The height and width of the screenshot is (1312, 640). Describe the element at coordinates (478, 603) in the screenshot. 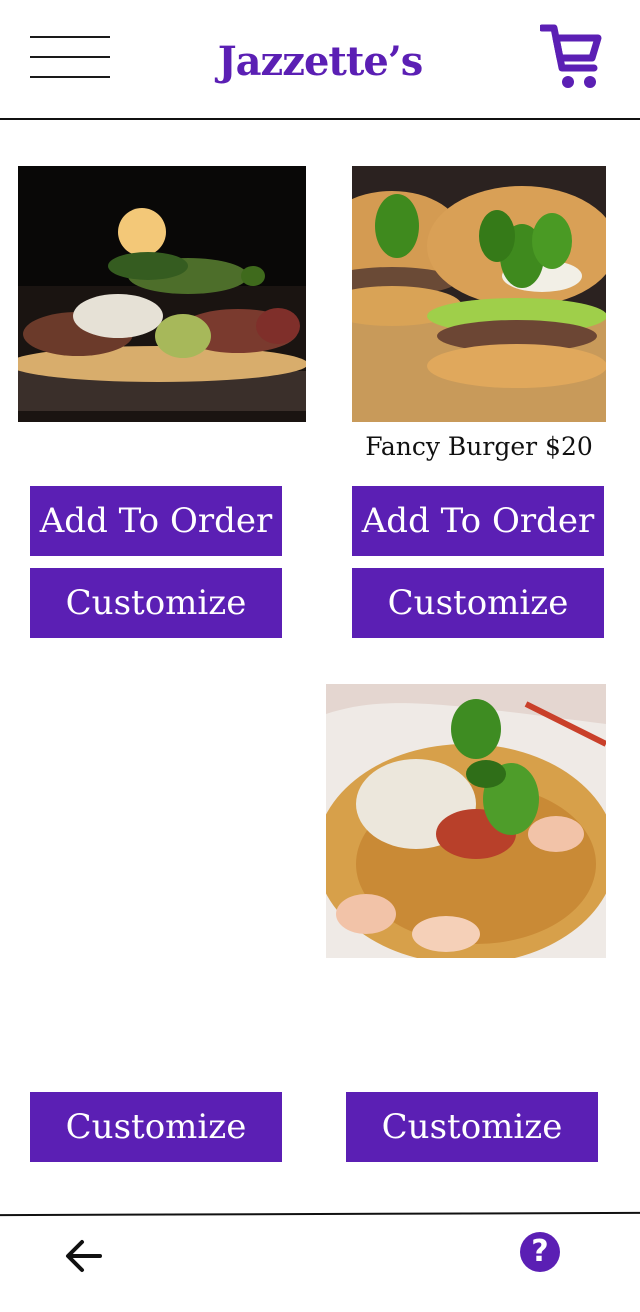

I see `burger-customize-button: Customize` at that location.